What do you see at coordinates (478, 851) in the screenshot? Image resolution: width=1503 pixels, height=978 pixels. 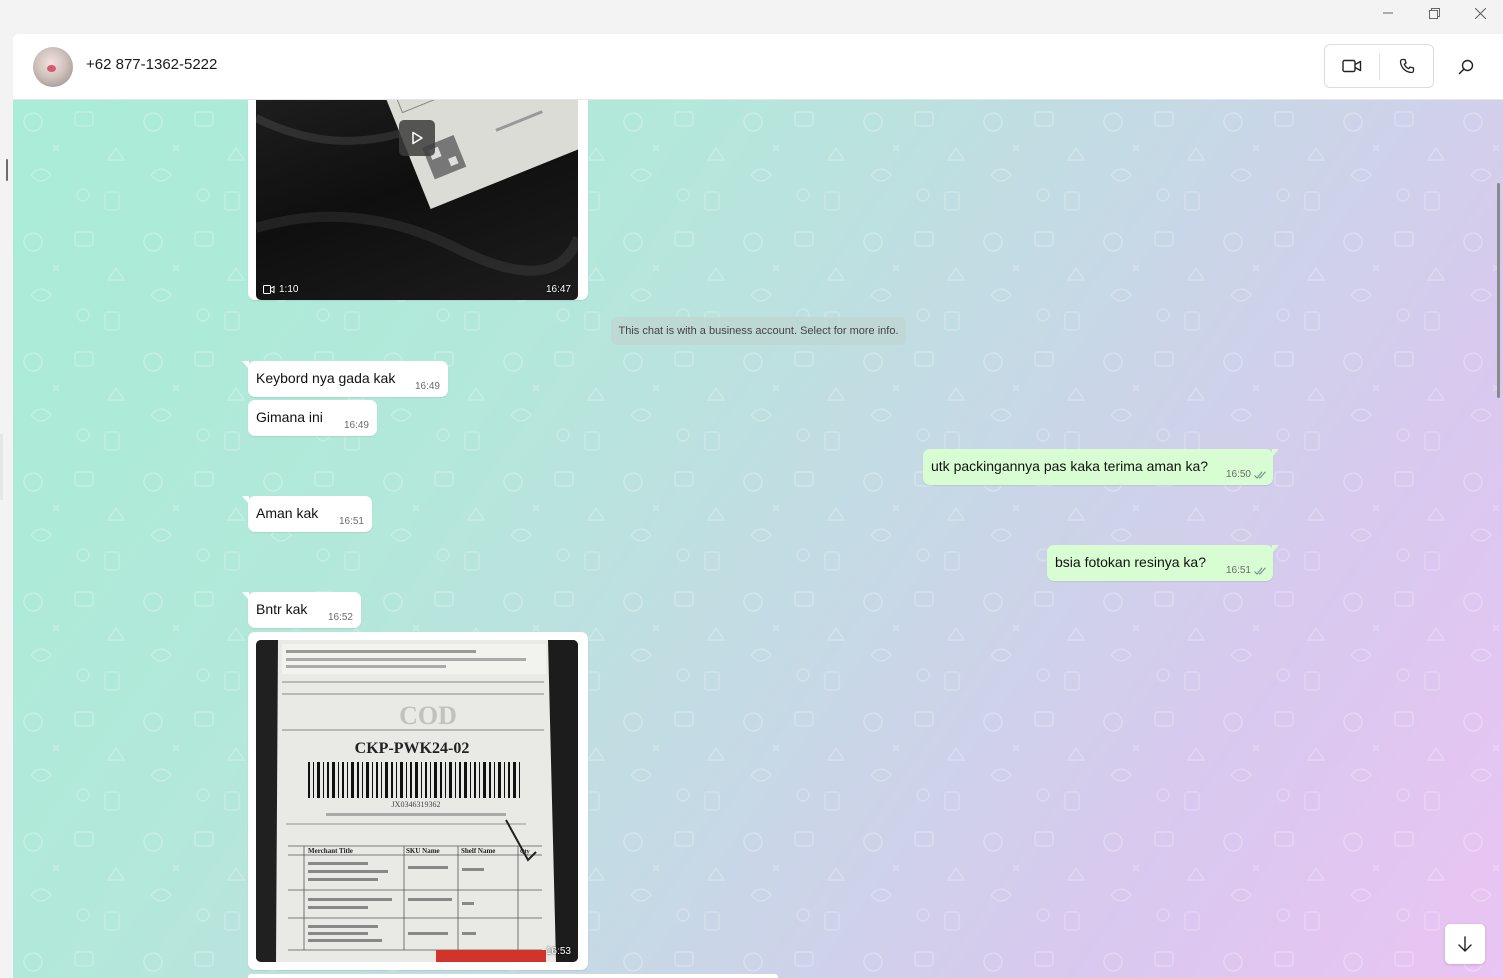 I see `column-header: Shelf Name` at bounding box center [478, 851].